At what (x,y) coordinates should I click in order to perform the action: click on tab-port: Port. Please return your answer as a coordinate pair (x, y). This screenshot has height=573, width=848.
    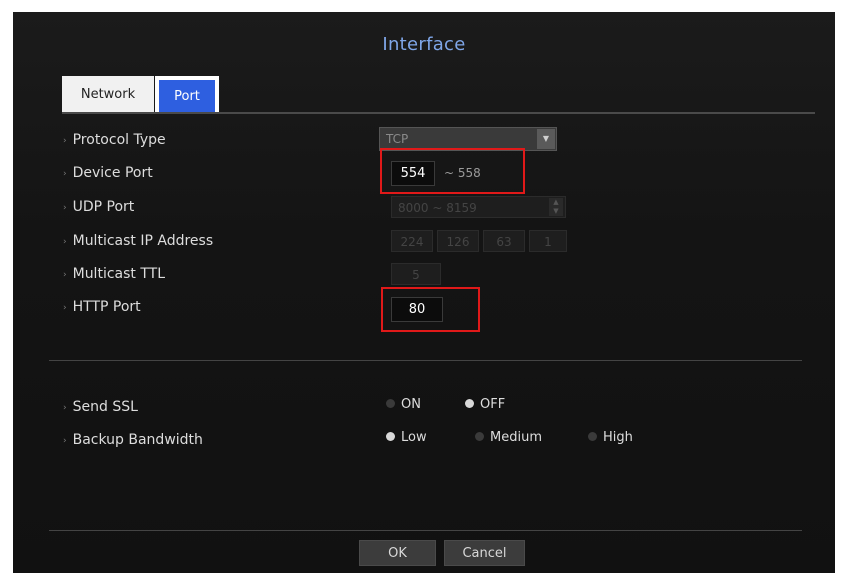
    Looking at the image, I should click on (187, 94).